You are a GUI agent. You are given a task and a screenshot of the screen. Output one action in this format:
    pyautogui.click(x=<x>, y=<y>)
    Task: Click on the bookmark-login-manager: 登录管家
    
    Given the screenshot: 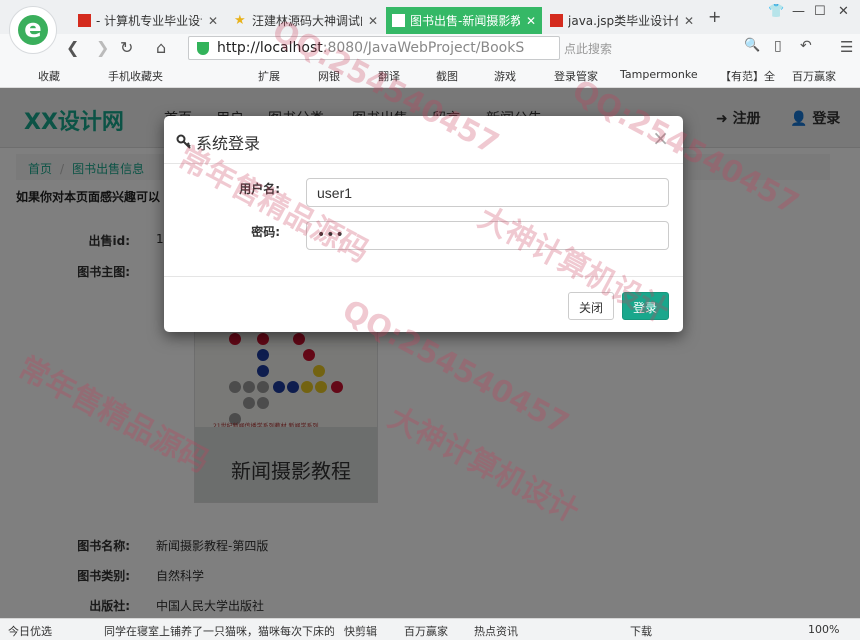 What is the action you would take?
    pyautogui.click(x=576, y=76)
    